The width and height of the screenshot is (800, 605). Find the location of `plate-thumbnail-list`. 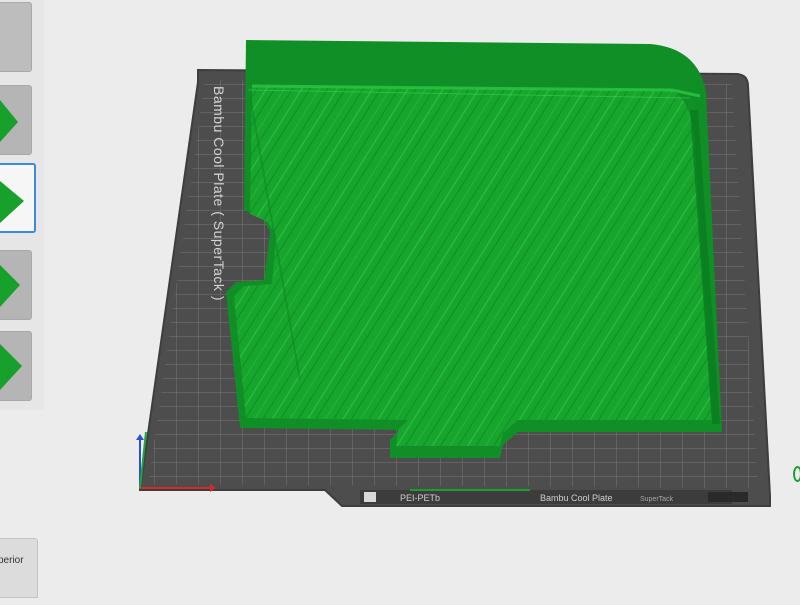

plate-thumbnail-list is located at coordinates (22, 205).